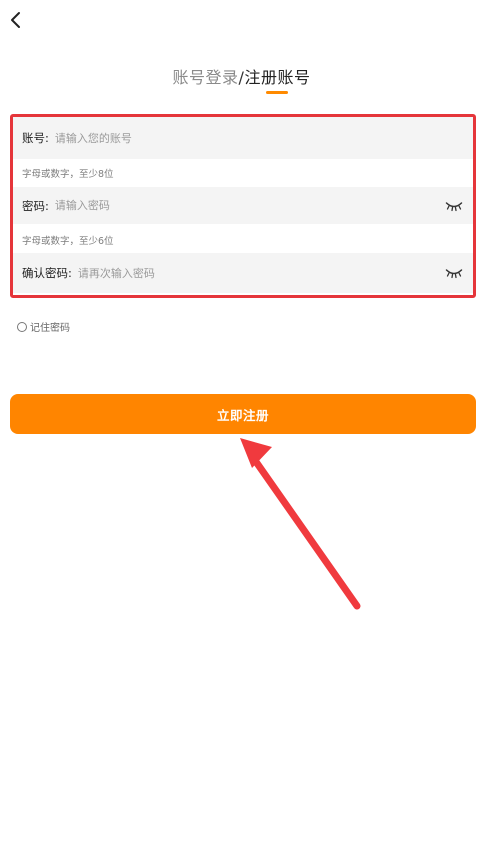 The image size is (483, 848). I want to click on remember-password-radio, so click(22, 326).